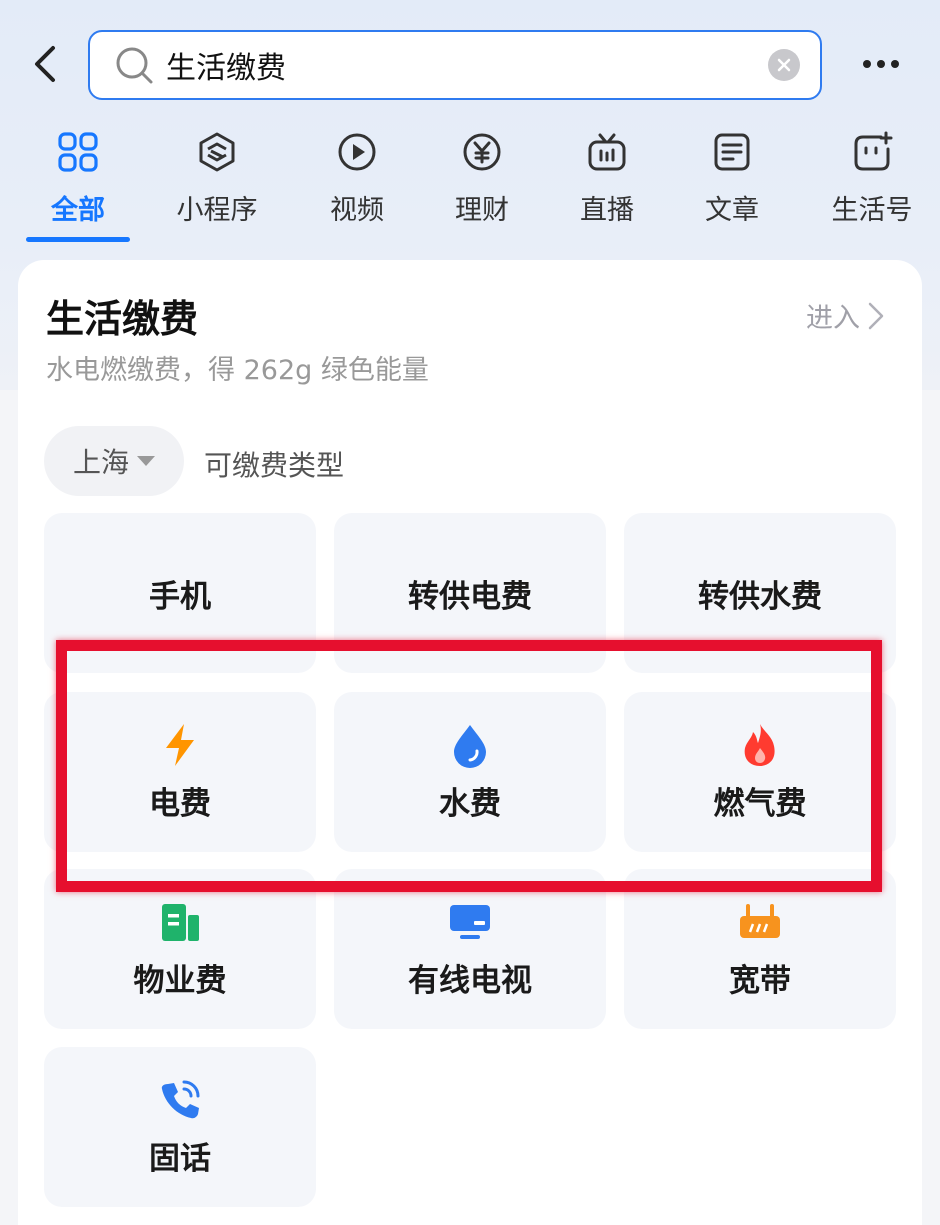  Describe the element at coordinates (274, 465) in the screenshot. I see `payment-types-label: 可缴费类型` at that location.